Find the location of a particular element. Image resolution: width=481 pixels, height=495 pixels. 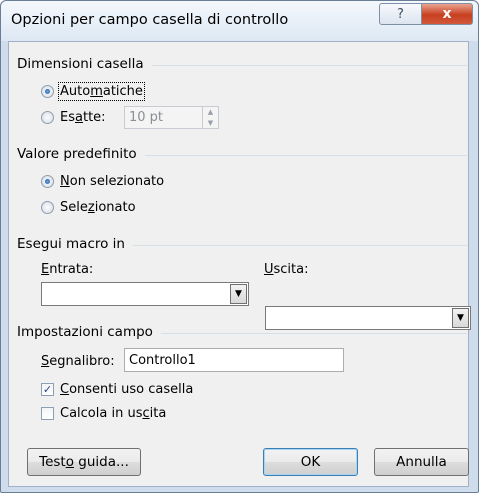

exact-size-option: Esatte: is located at coordinates (73, 117).